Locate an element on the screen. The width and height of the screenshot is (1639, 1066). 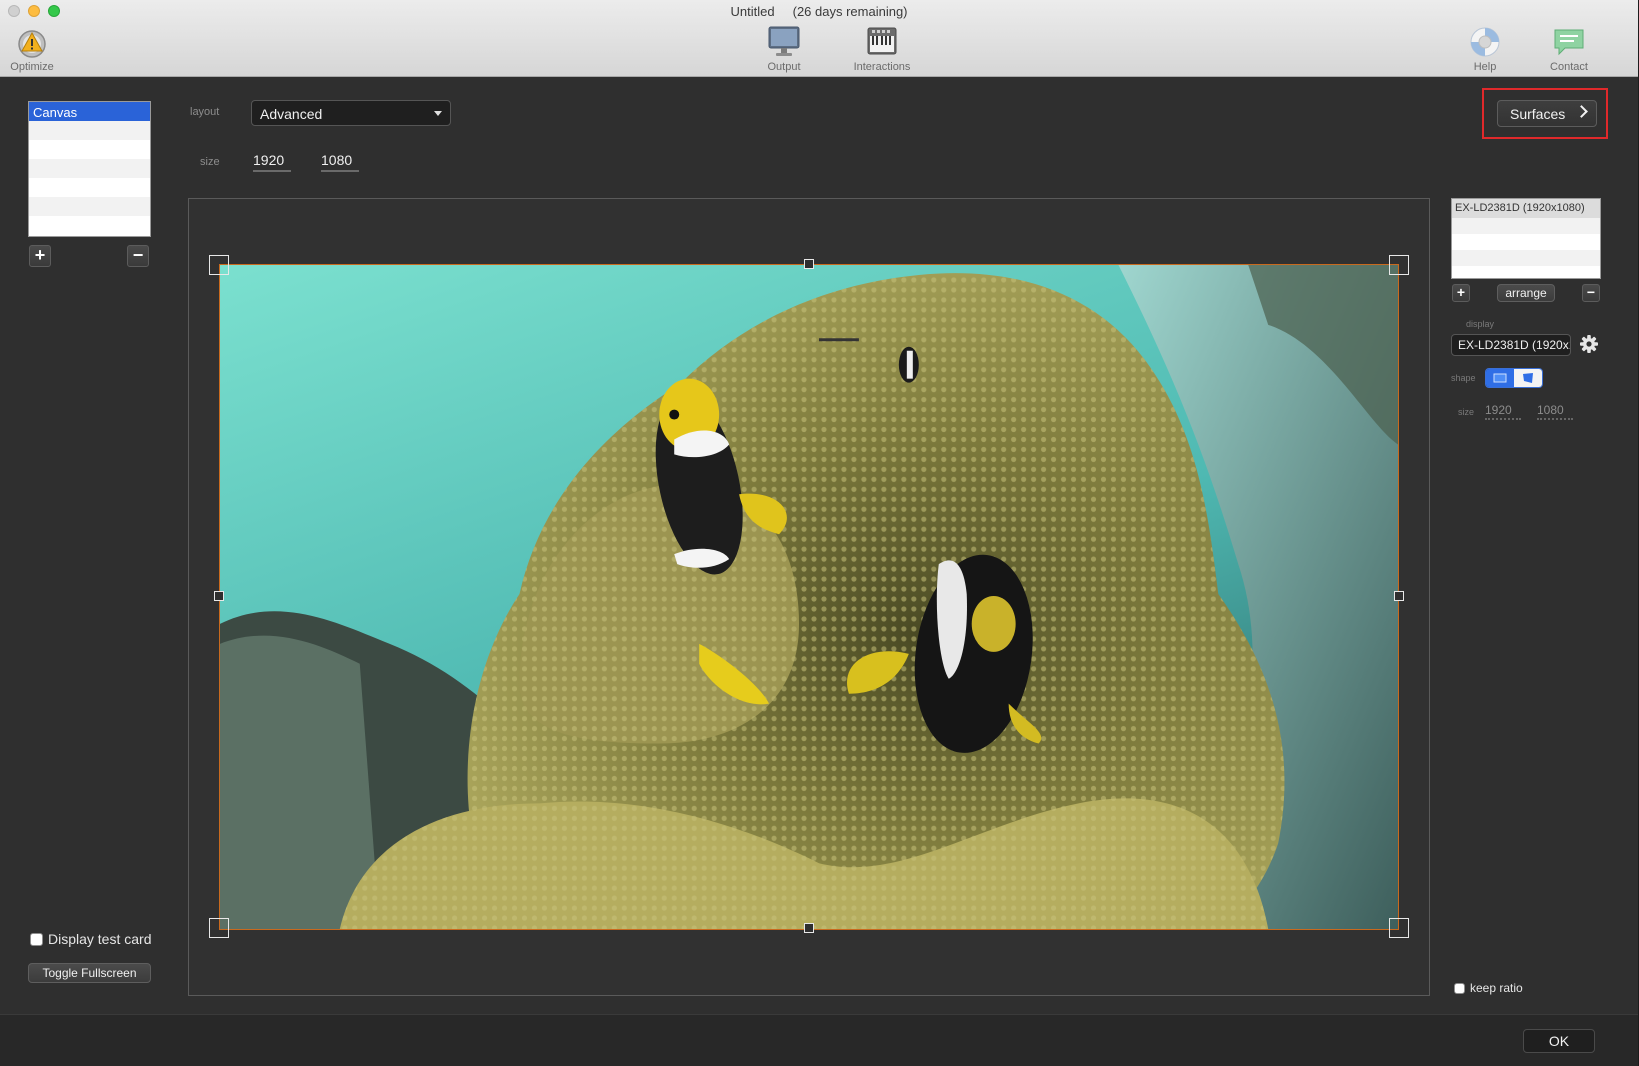
surfaces-button: Surfaces is located at coordinates (1547, 113).